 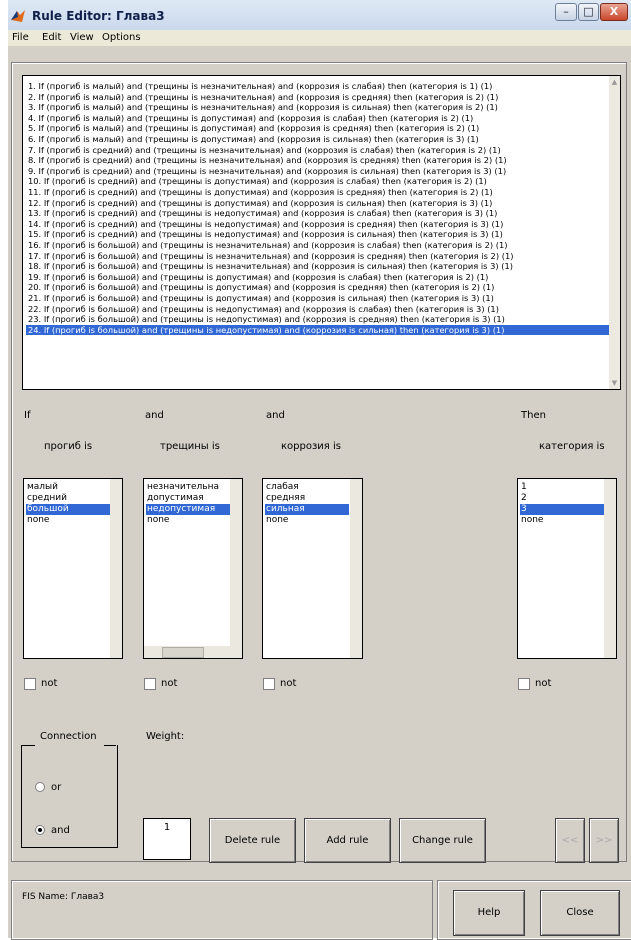 I want to click on list-item: слабая, so click(x=282, y=487).